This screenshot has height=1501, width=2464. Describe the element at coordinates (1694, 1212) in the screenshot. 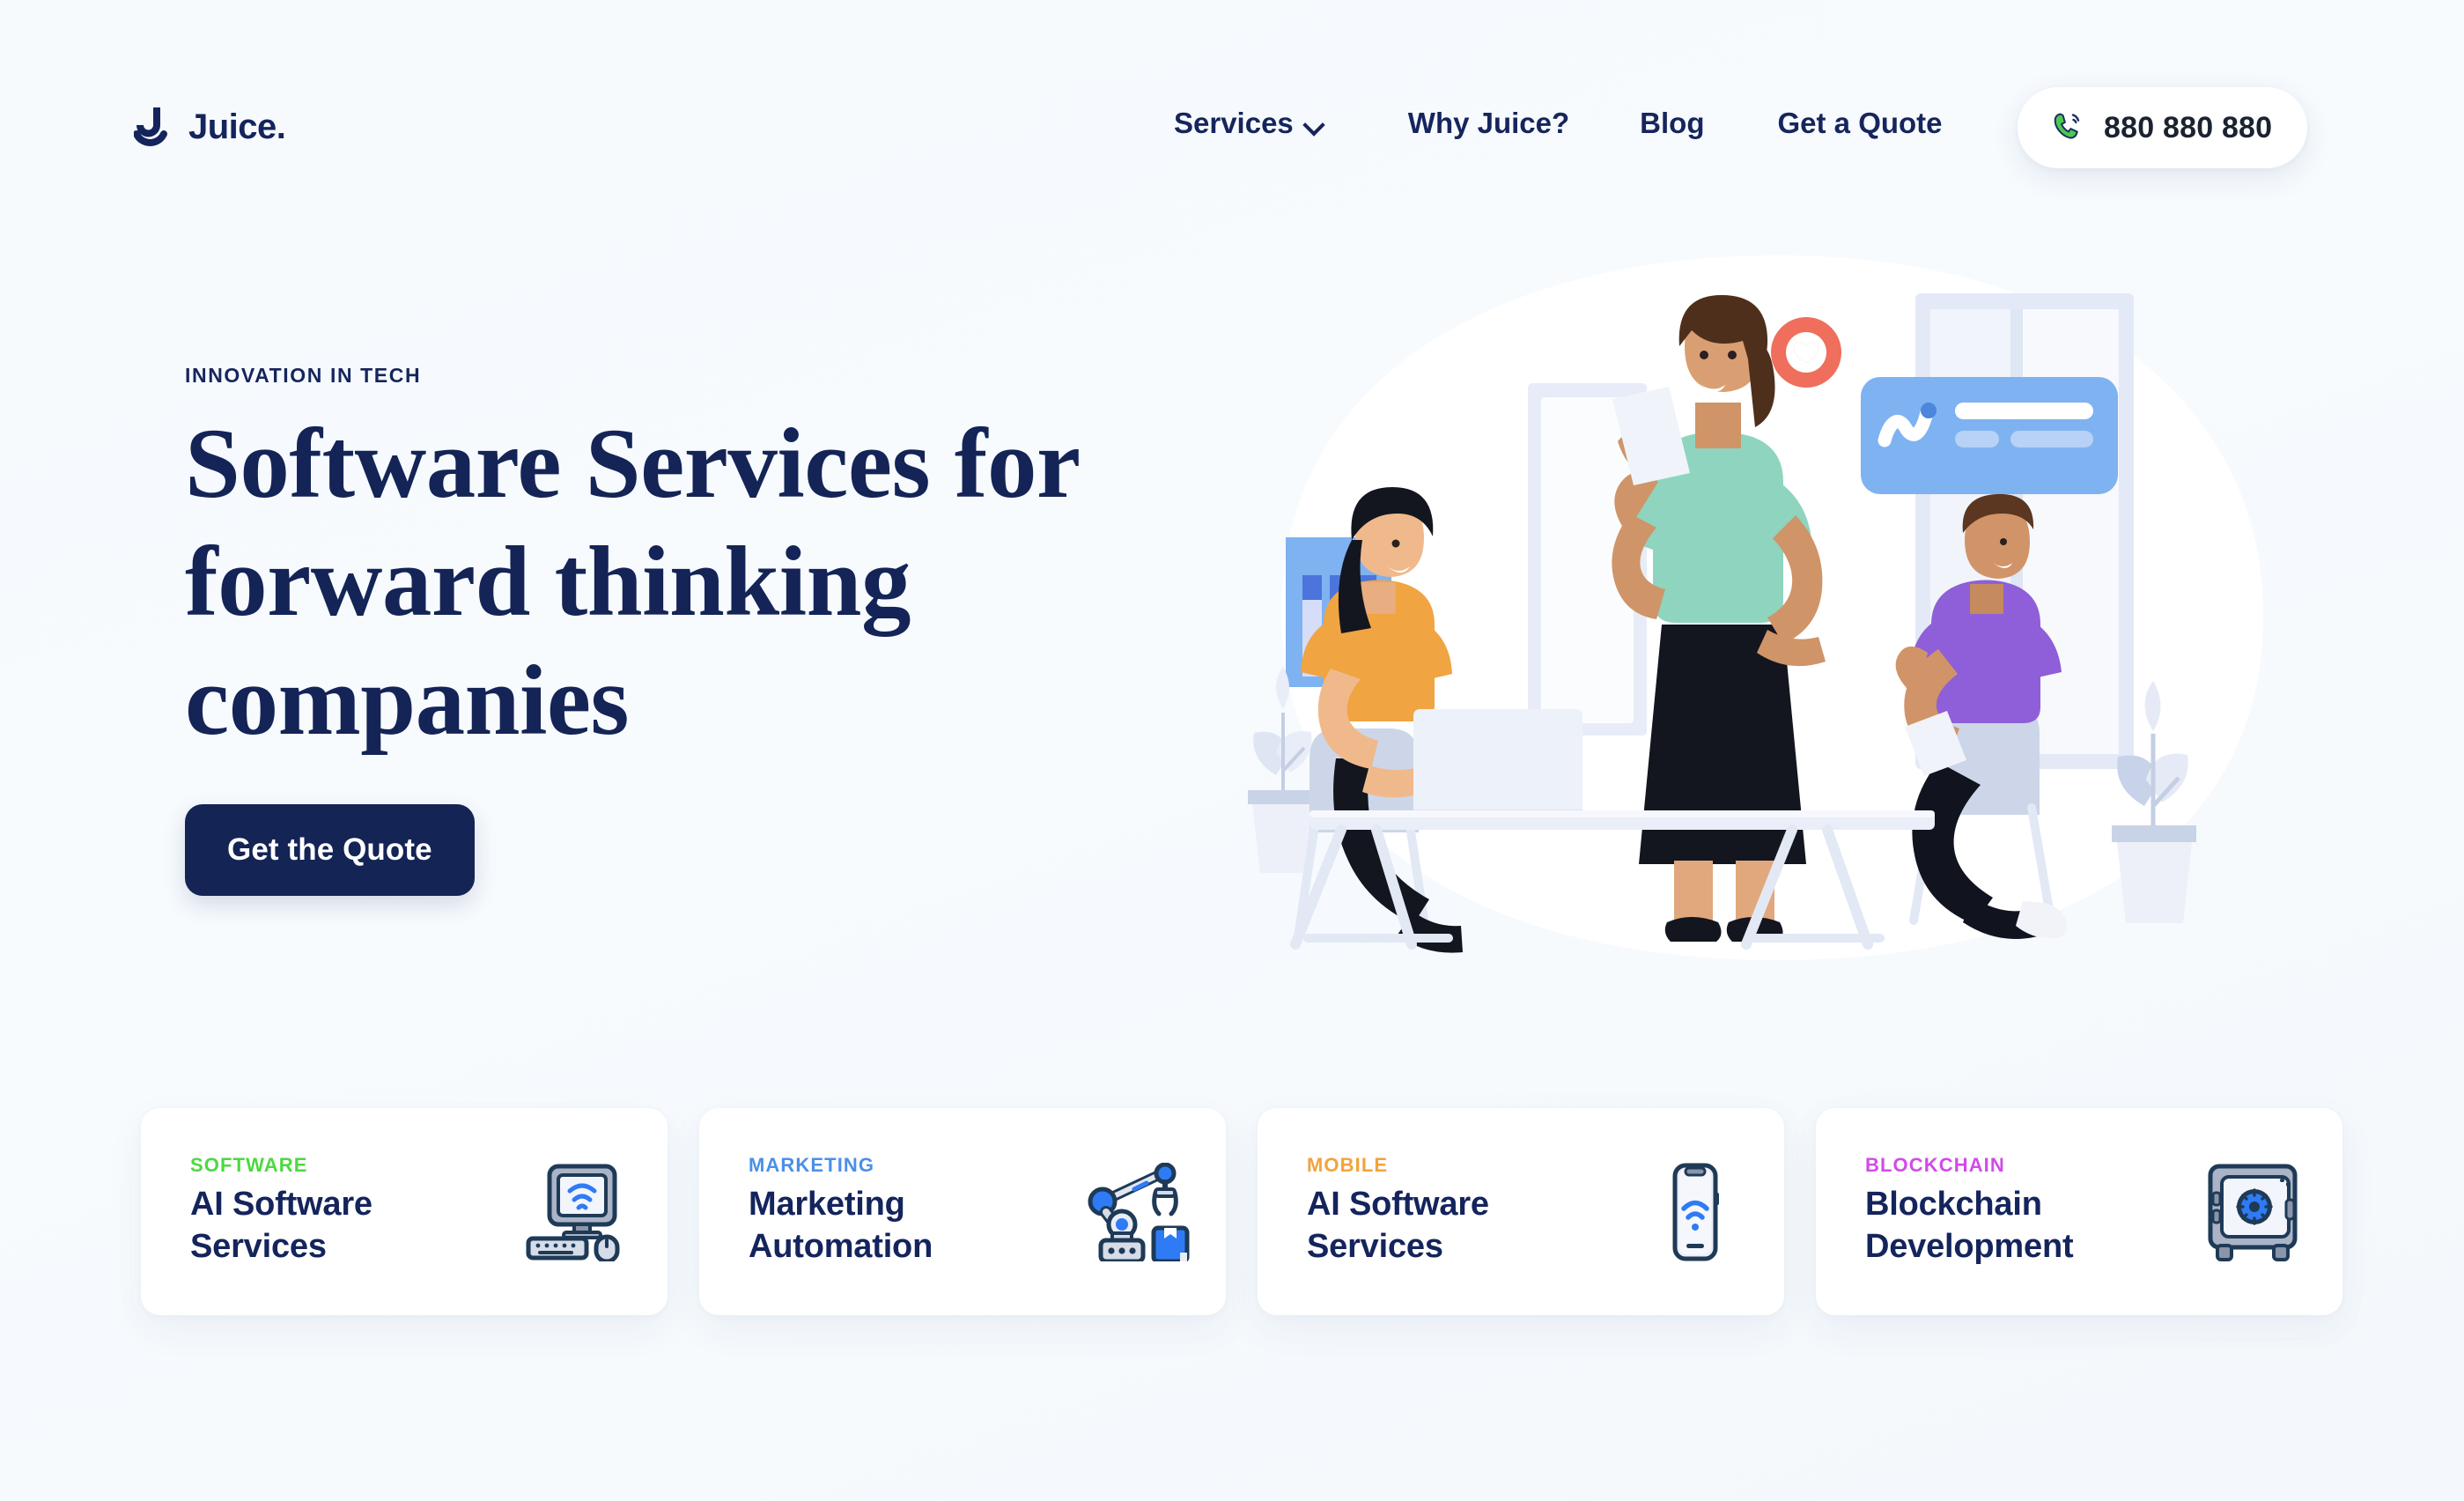

I see `smartphone-wifi-icon` at that location.